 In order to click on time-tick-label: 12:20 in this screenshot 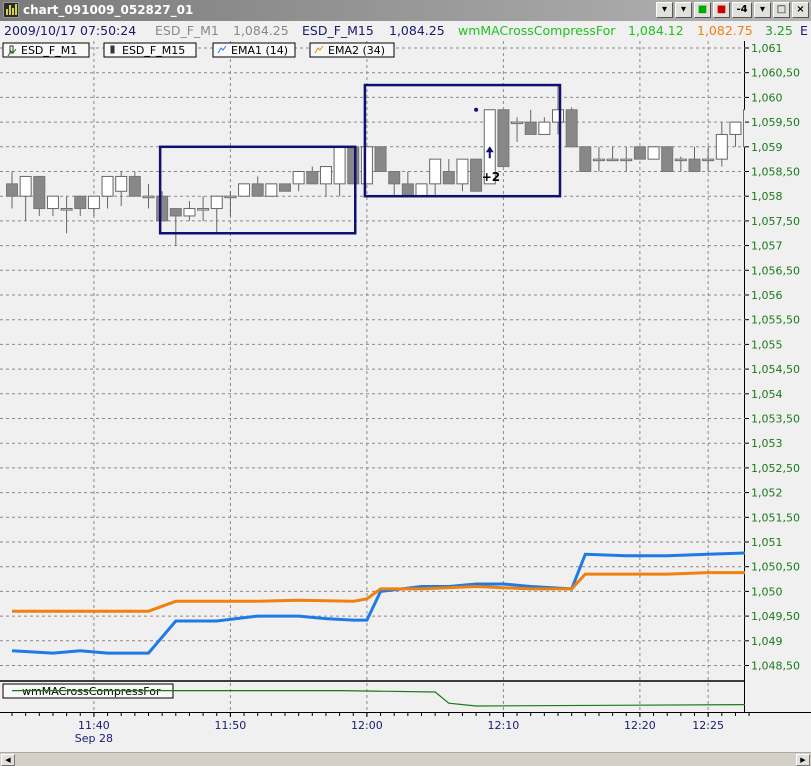, I will do `click(640, 725)`.